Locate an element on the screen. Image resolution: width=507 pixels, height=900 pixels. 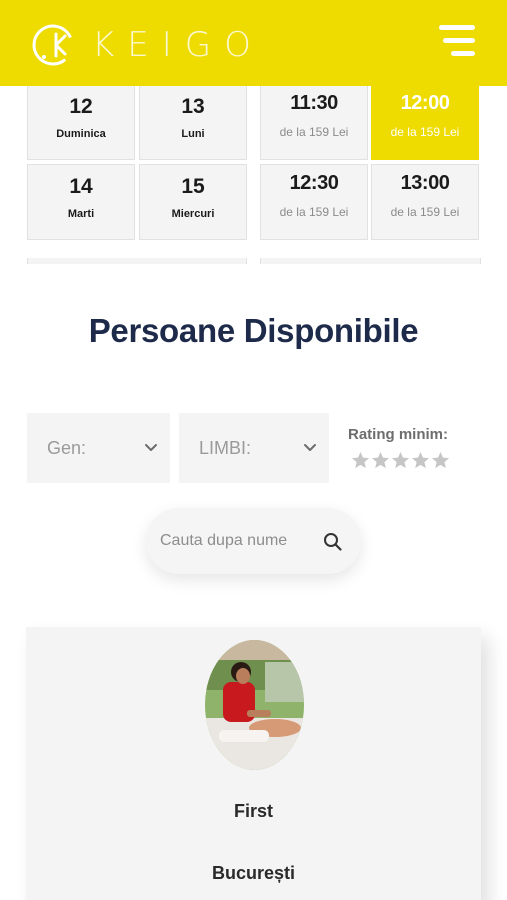
person-photo is located at coordinates (254, 705).